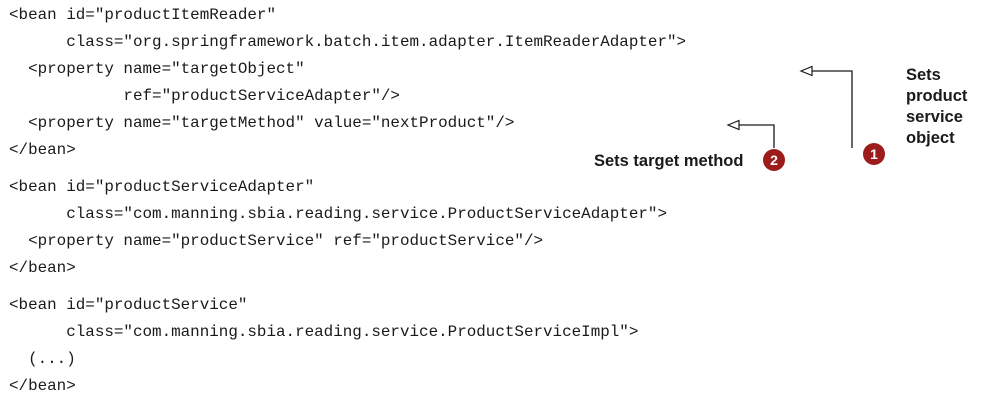 The image size is (991, 405). I want to click on callout-1-text-line: object, so click(930, 138).